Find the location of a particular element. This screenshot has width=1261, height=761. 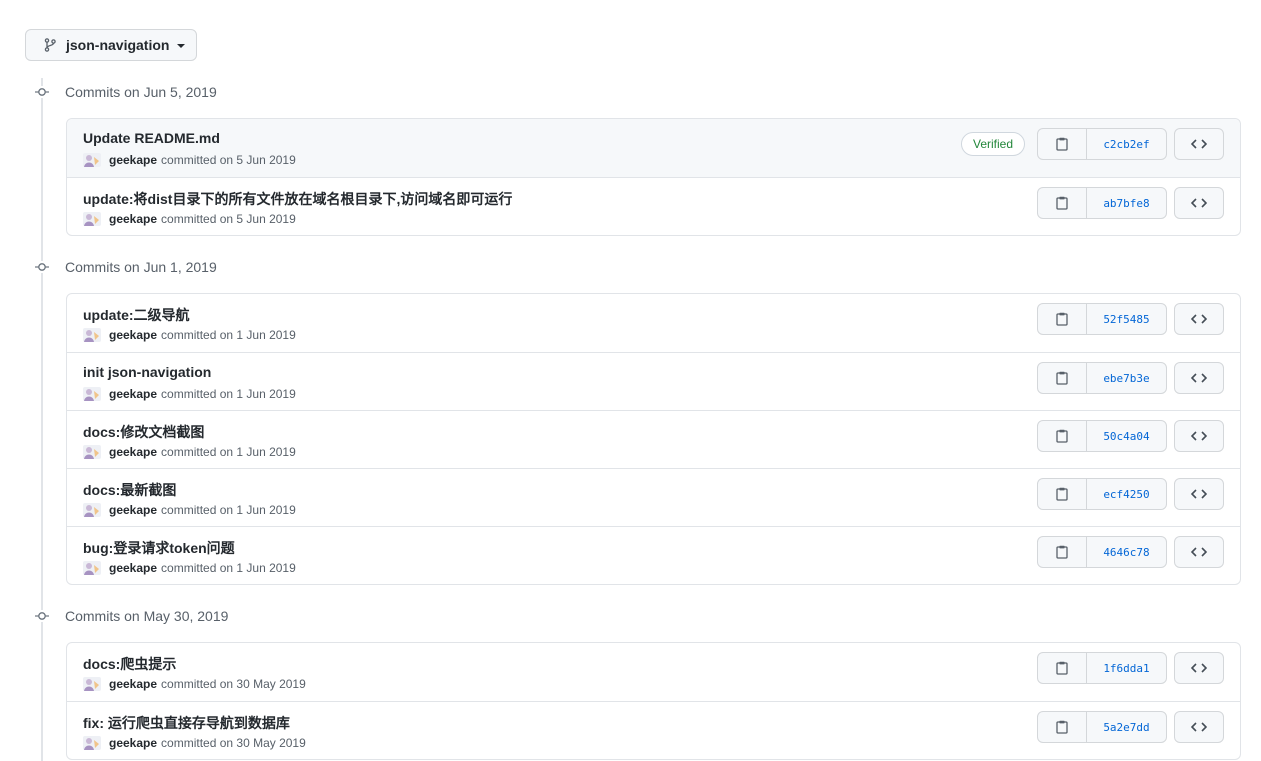

branch-name: json-navigation is located at coordinates (118, 45).